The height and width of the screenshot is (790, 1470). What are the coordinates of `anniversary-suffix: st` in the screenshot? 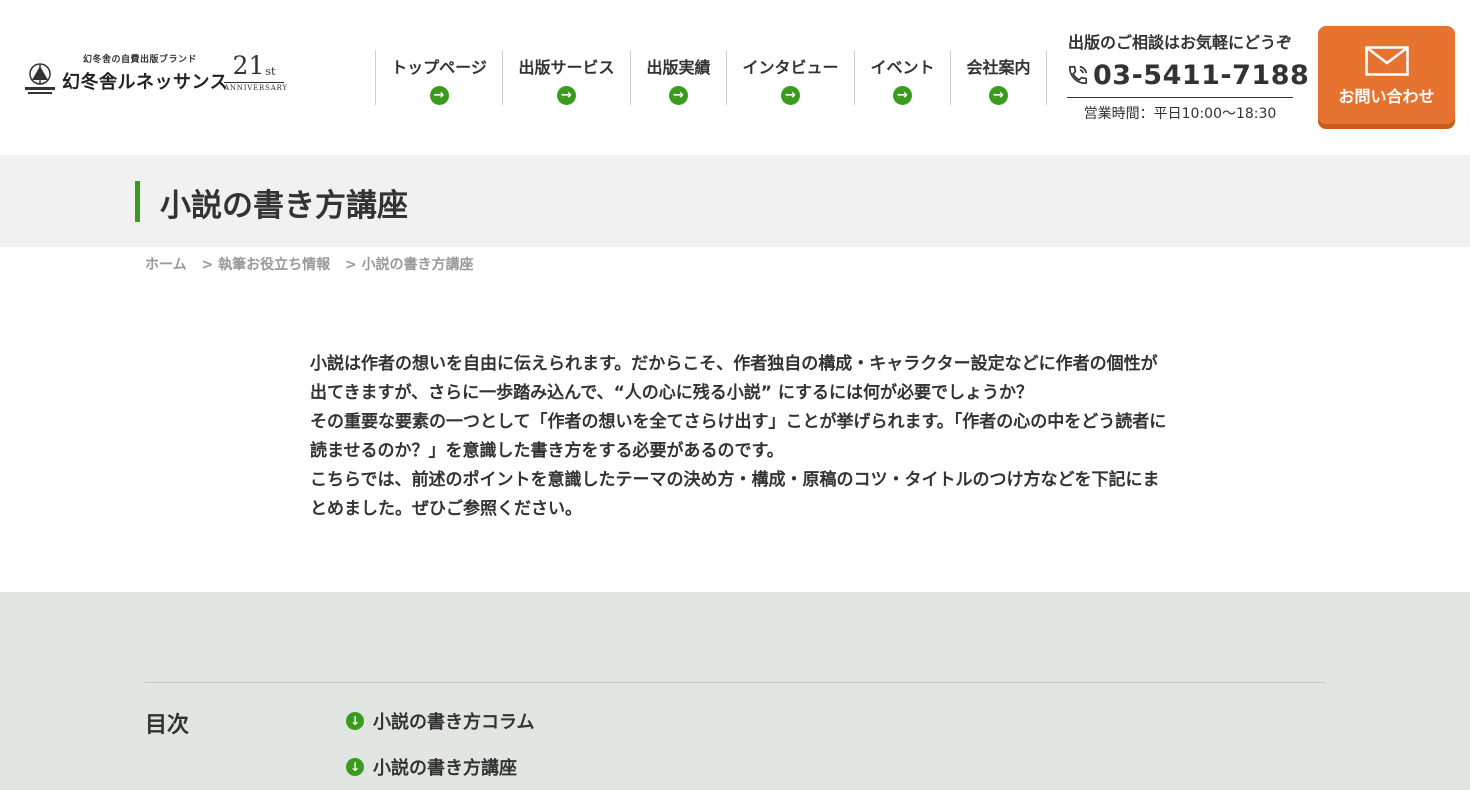 It's located at (270, 71).